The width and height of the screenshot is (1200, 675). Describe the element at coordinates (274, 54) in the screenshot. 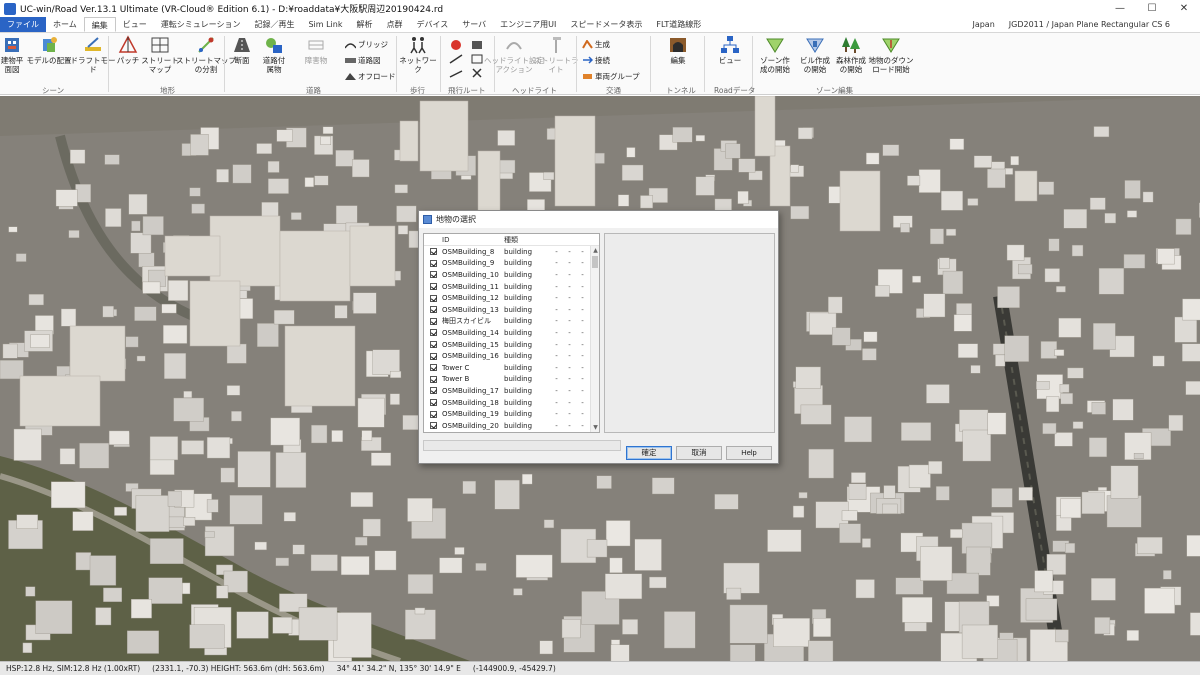

I see `road-attachment-button: 道路付 属物` at that location.